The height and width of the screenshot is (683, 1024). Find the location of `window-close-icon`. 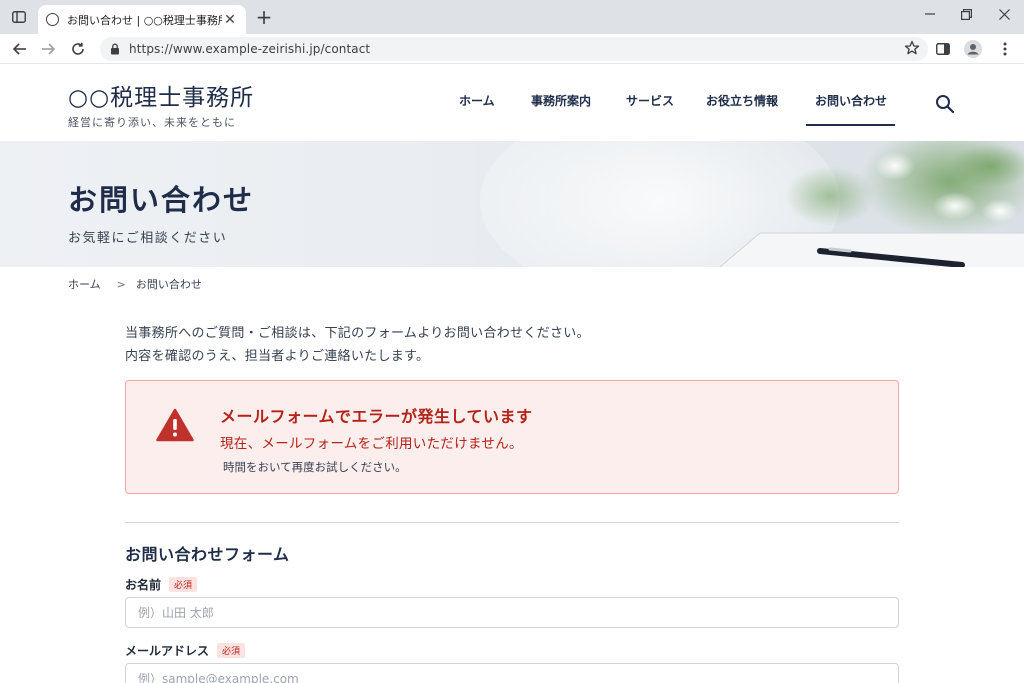

window-close-icon is located at coordinates (1004, 14).